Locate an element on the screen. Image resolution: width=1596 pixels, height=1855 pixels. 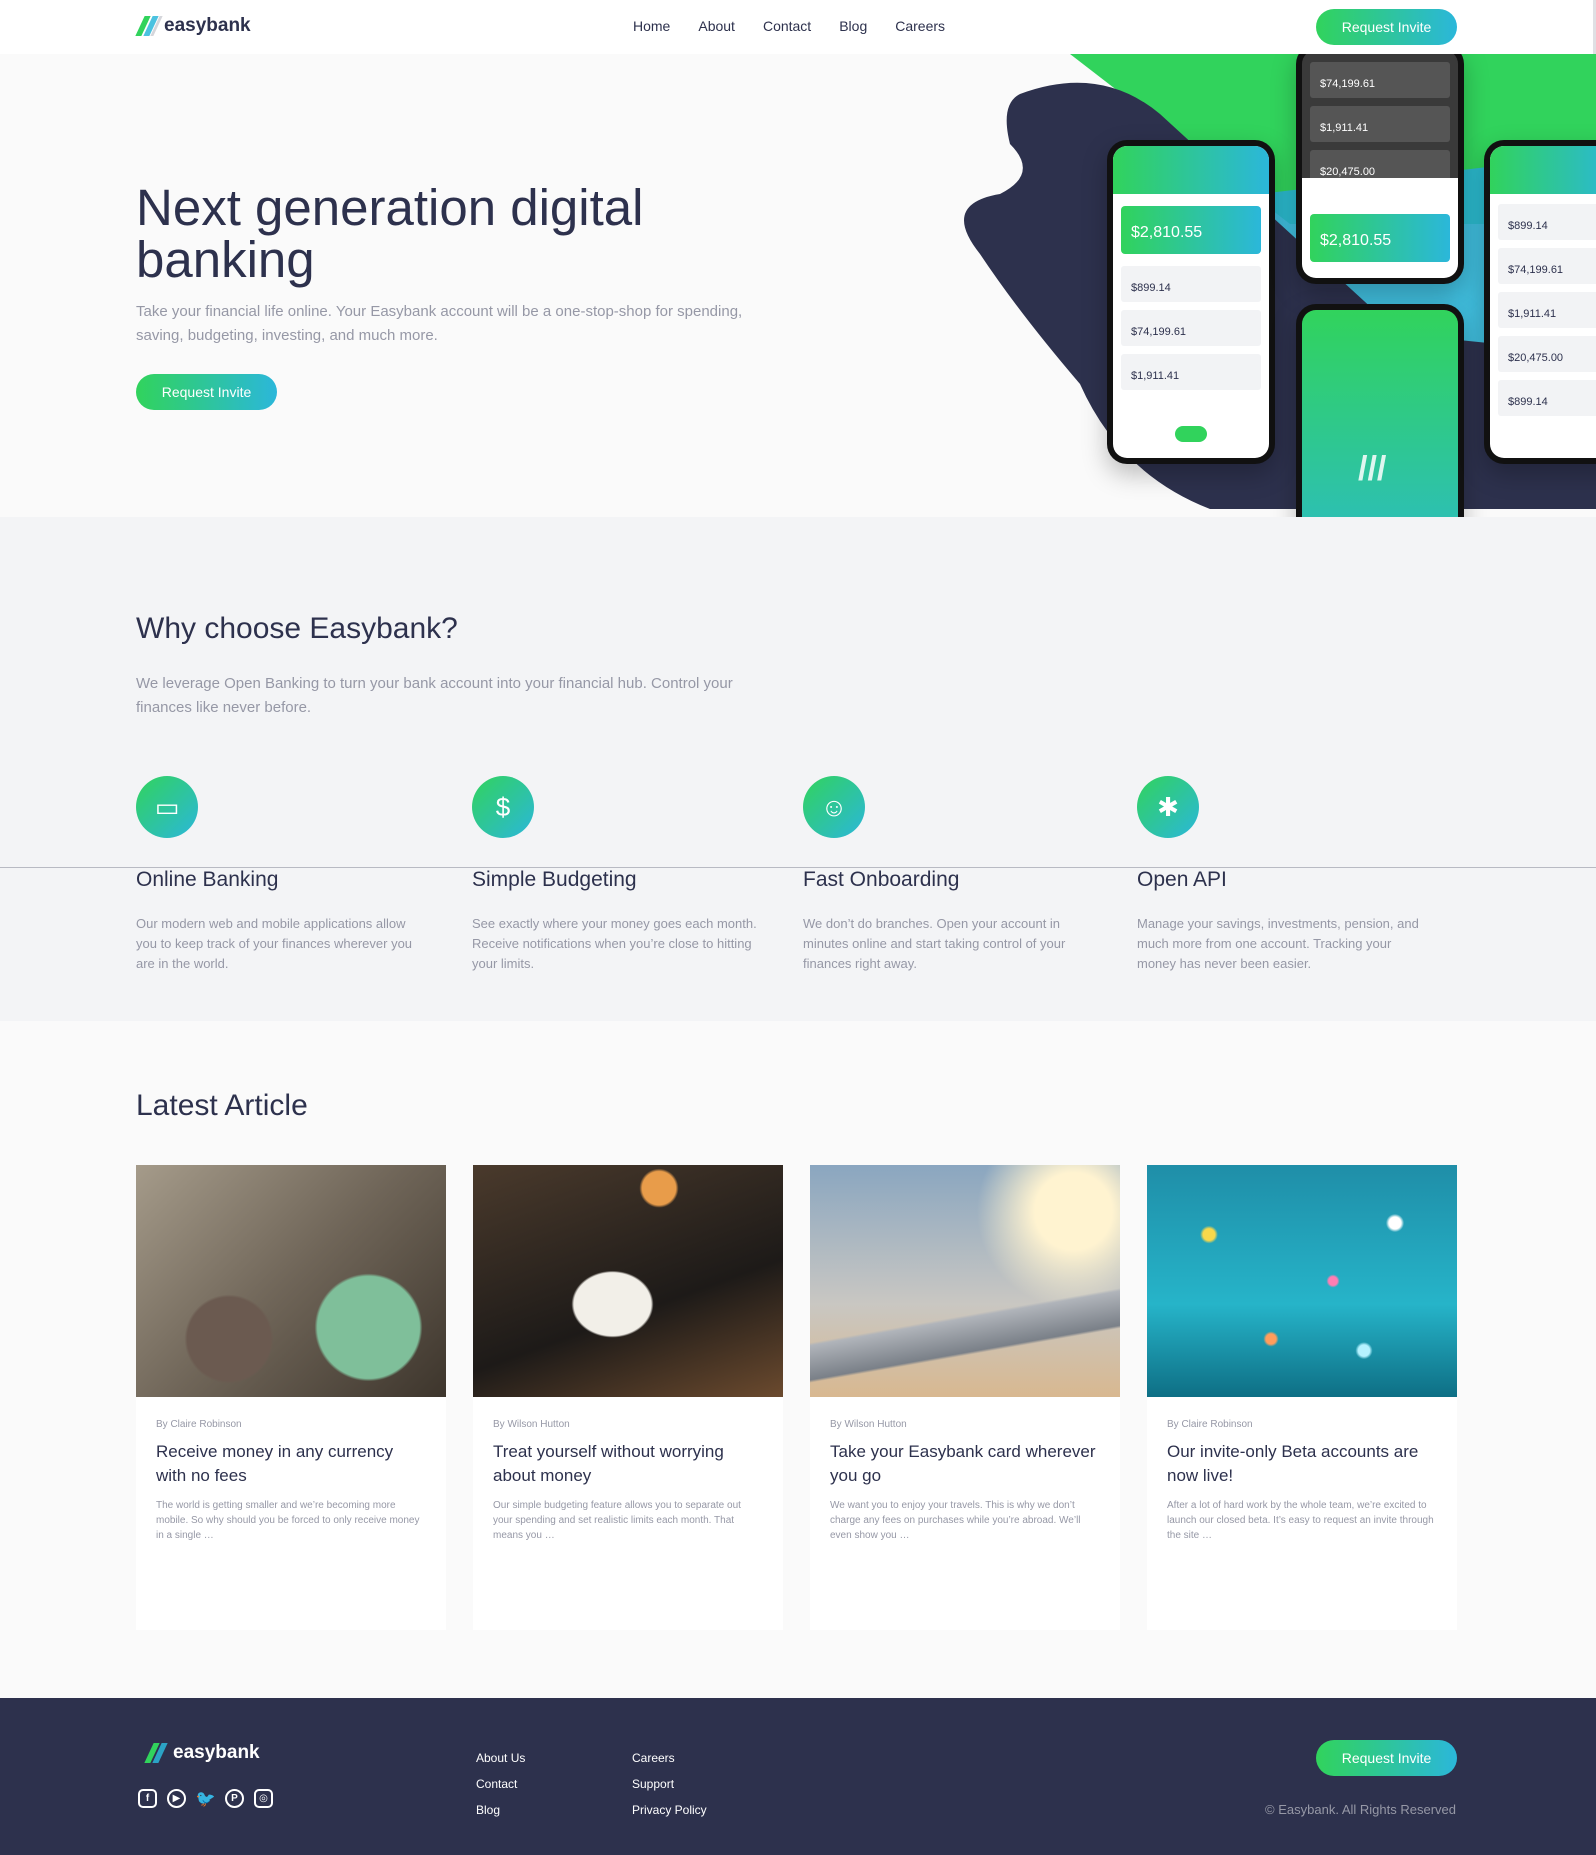
pinterest-icon: P is located at coordinates (234, 1798).